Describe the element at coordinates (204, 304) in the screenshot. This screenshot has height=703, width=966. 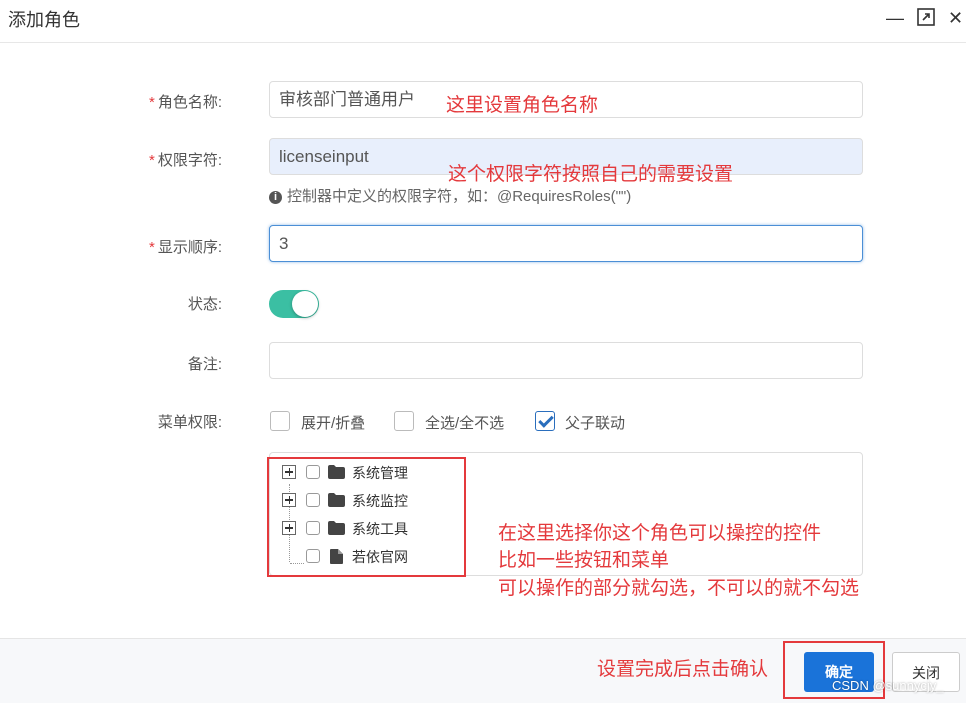
I see `status-label: 状态:` at that location.